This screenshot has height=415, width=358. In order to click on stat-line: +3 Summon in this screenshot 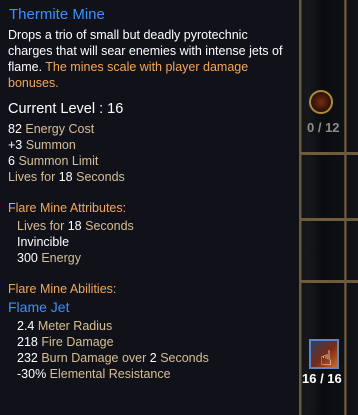, I will do `click(42, 145)`.